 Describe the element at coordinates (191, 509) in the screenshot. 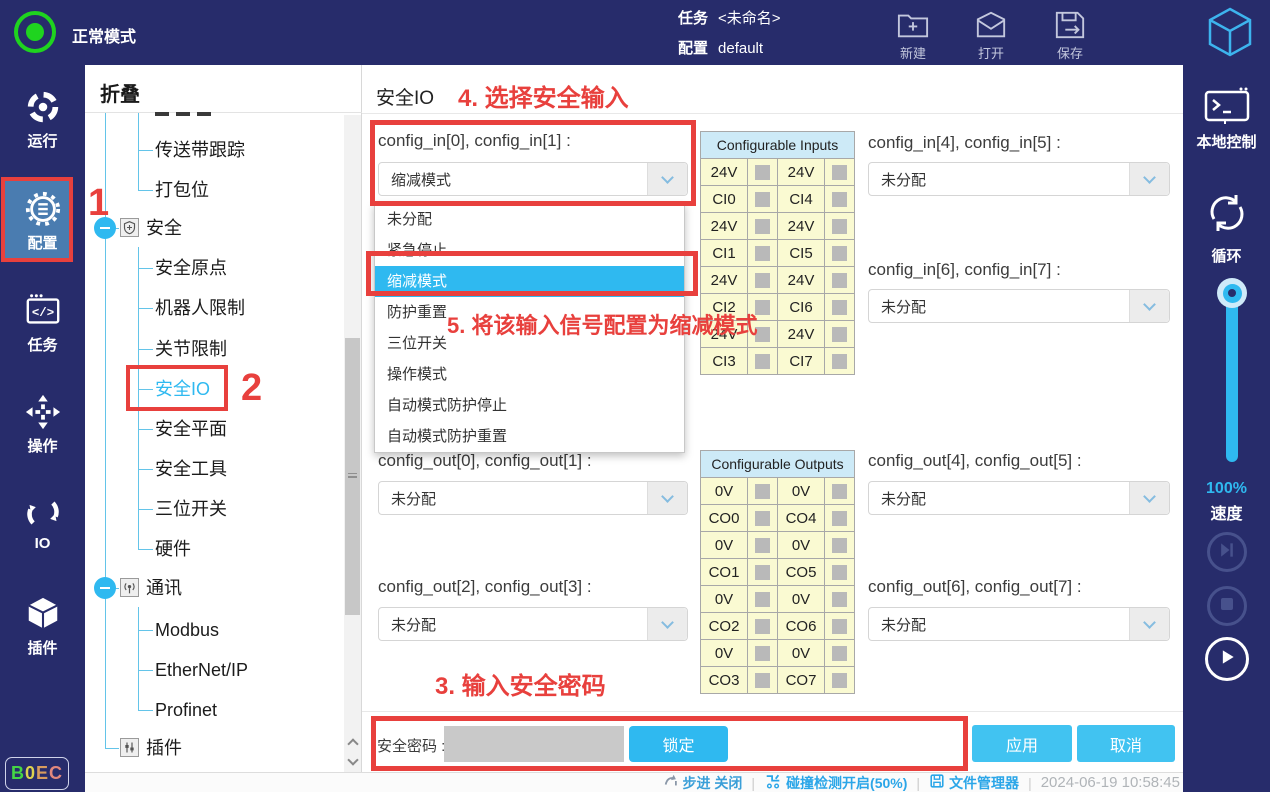

I see `tree-item-three-position-switch: 三位开关` at that location.